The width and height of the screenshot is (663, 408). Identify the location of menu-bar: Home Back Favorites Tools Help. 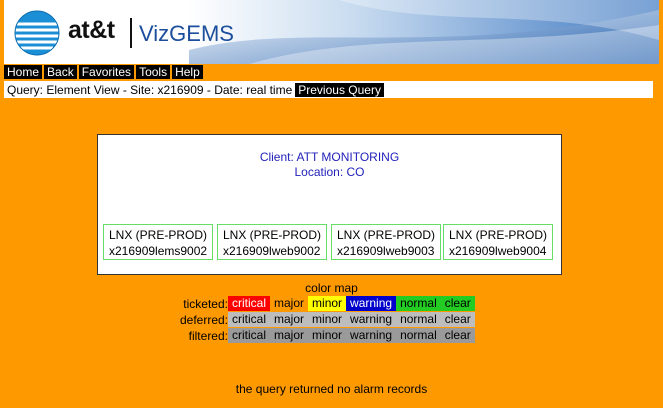
(103, 72).